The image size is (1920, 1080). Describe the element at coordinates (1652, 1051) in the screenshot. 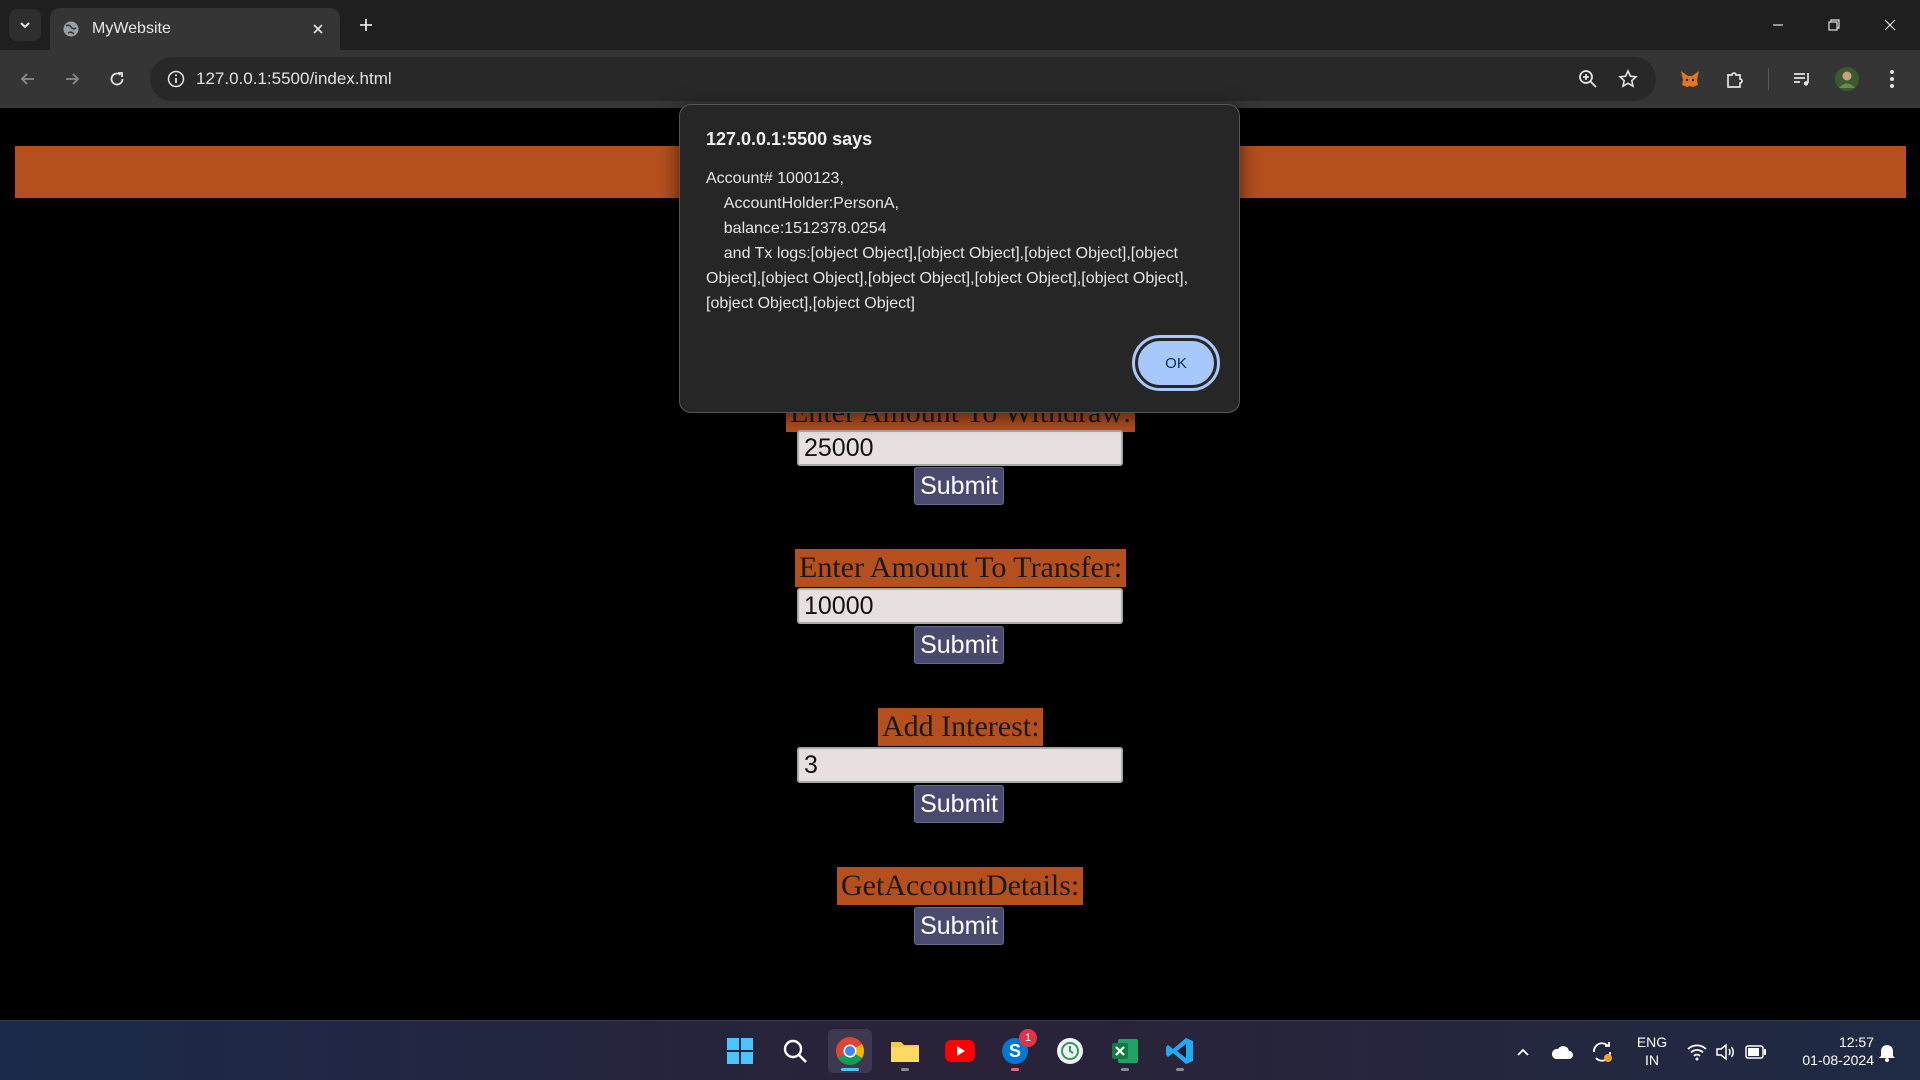

I see `input-language-indicator: ENG IN` at that location.